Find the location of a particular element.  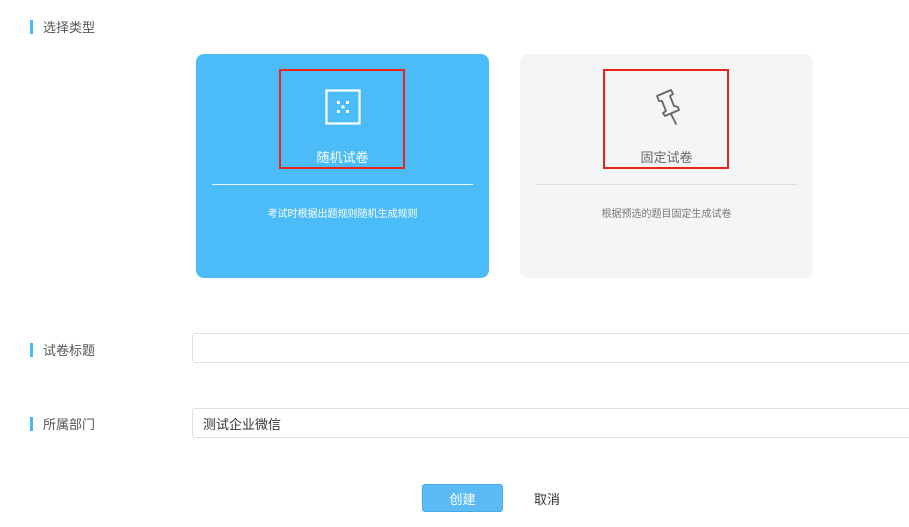

fixed-card-divider is located at coordinates (666, 184).